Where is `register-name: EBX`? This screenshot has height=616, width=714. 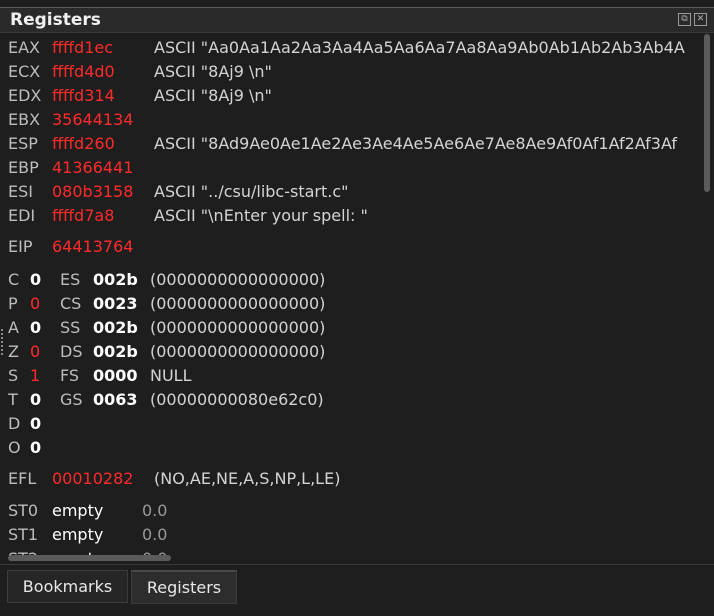
register-name: EBX is located at coordinates (24, 119).